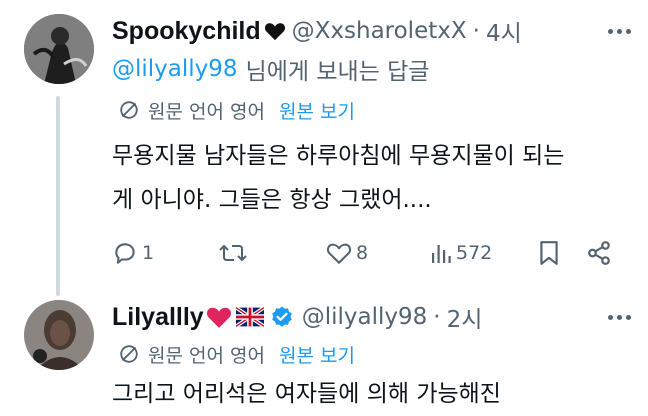 The height and width of the screenshot is (416, 648). I want to click on retweet-icon, so click(233, 253).